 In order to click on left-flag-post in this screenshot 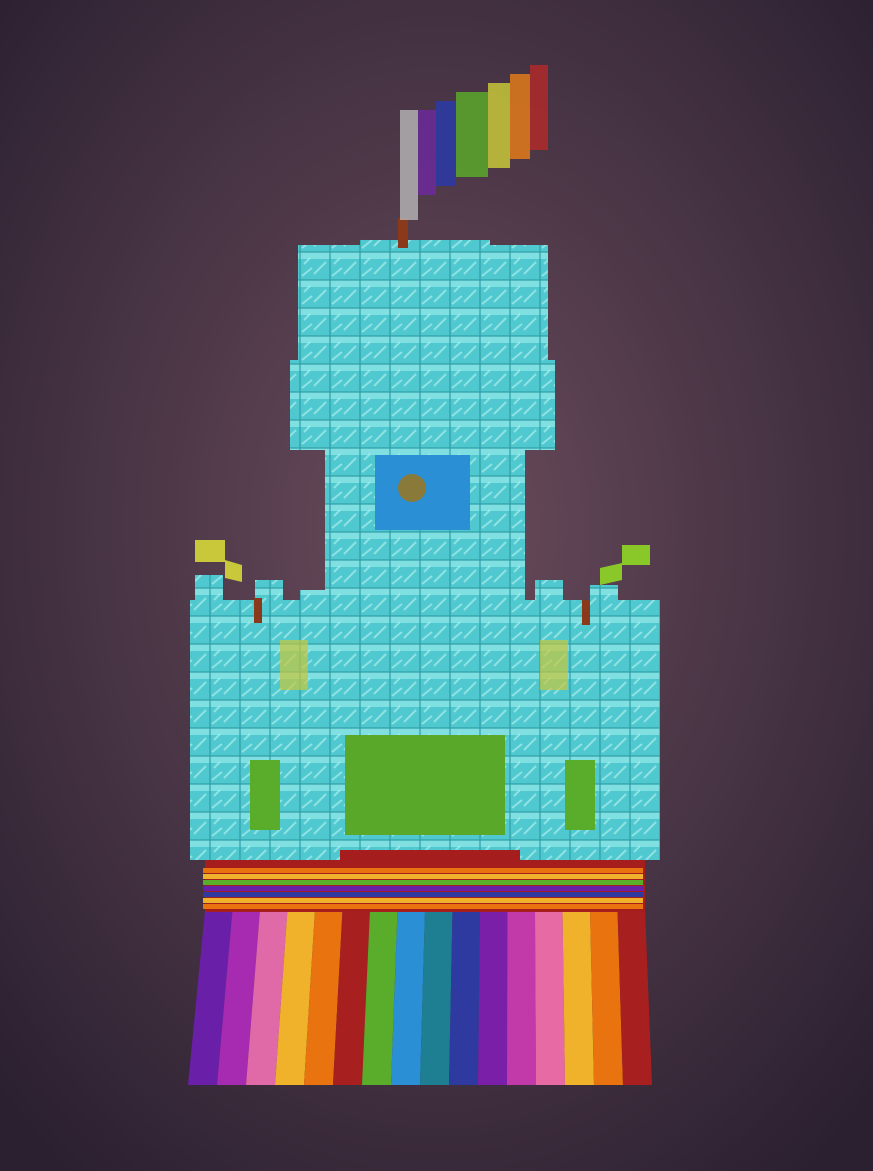, I will do `click(258, 610)`.